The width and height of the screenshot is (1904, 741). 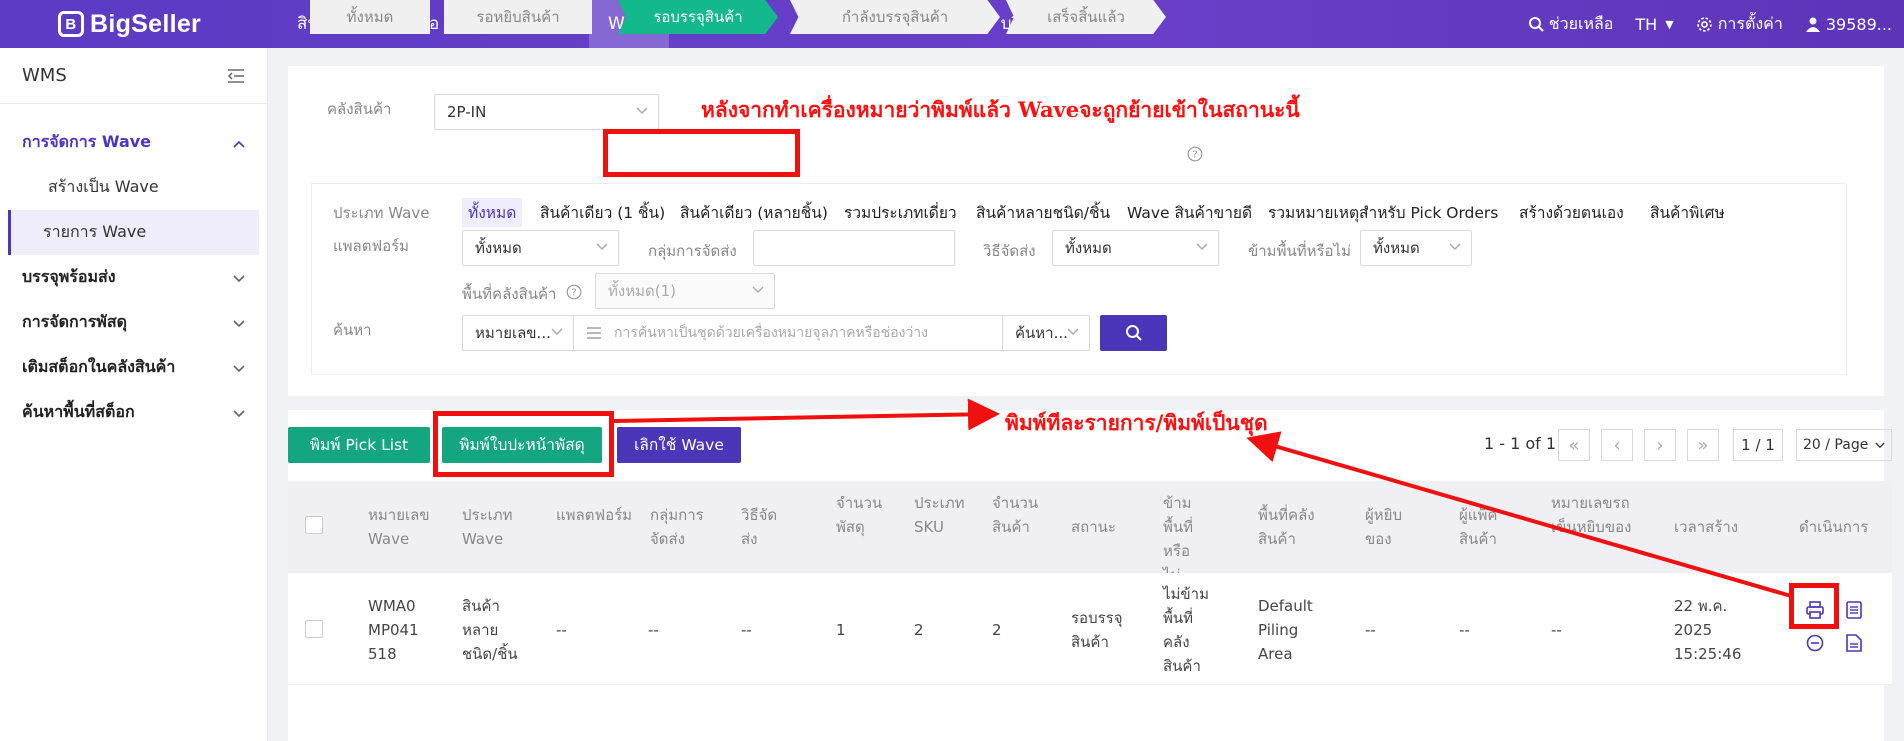 I want to click on arrow-from-printer-icon, so click(x=1519, y=514).